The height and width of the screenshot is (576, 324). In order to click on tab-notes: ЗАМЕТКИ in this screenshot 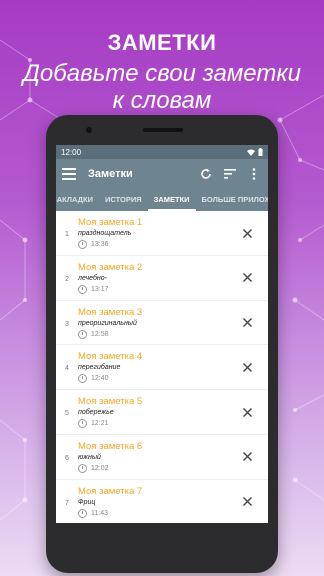, I will do `click(171, 200)`.